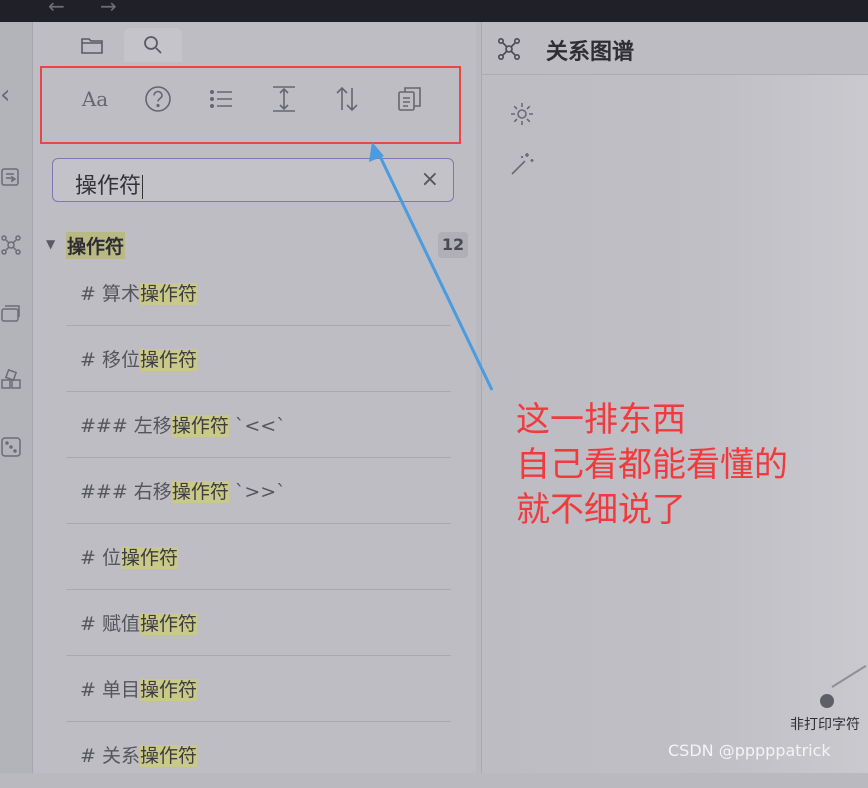 The width and height of the screenshot is (868, 788). Describe the element at coordinates (56, 9) in the screenshot. I see `back-arrow-icon: ←` at that location.